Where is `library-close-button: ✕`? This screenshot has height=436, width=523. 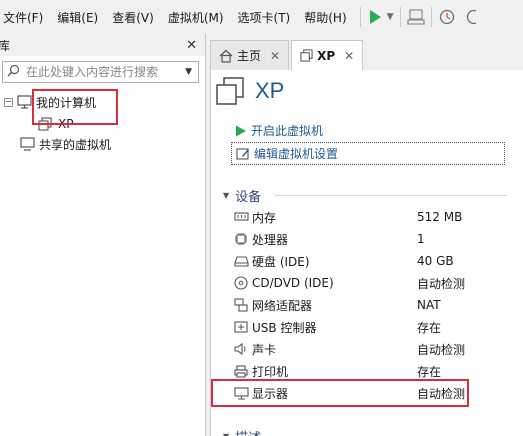
library-close-button: ✕ is located at coordinates (191, 45).